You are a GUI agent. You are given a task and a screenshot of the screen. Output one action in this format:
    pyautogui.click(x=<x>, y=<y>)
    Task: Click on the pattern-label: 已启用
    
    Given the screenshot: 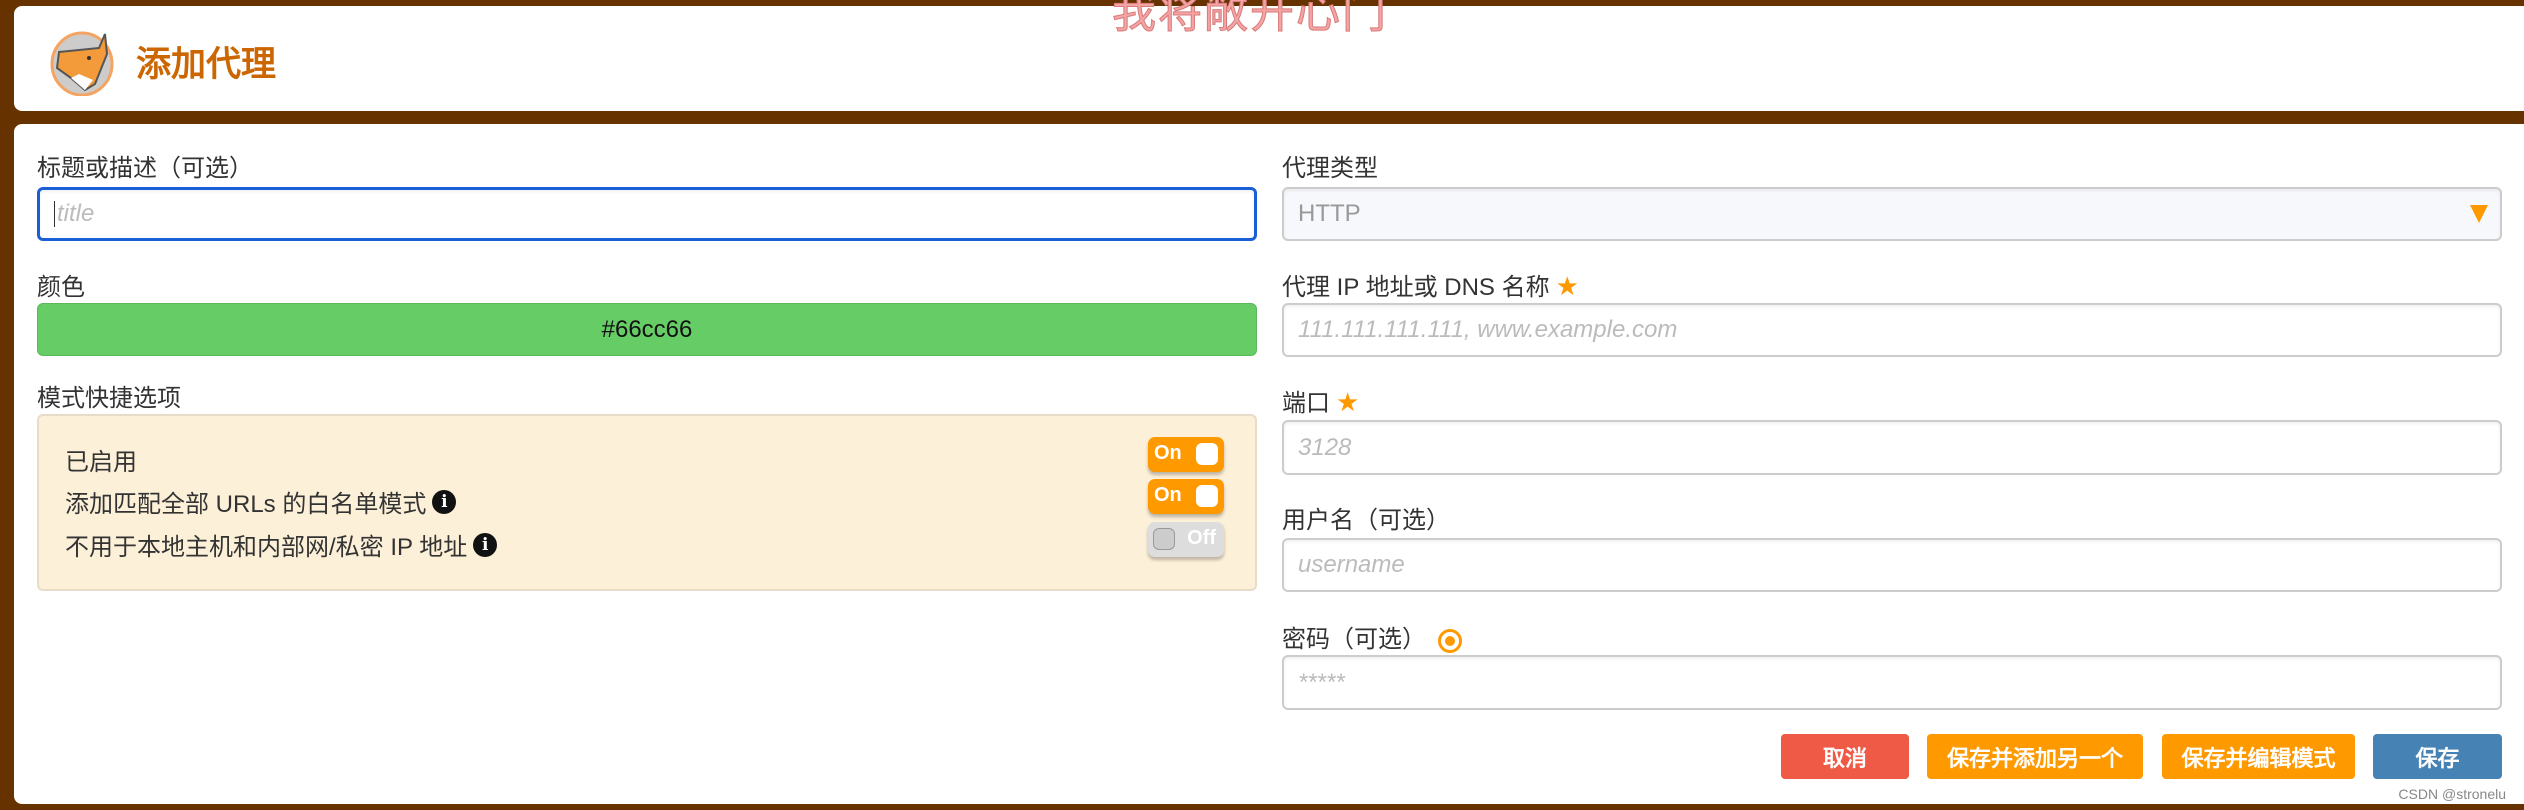 What is the action you would take?
    pyautogui.click(x=101, y=462)
    